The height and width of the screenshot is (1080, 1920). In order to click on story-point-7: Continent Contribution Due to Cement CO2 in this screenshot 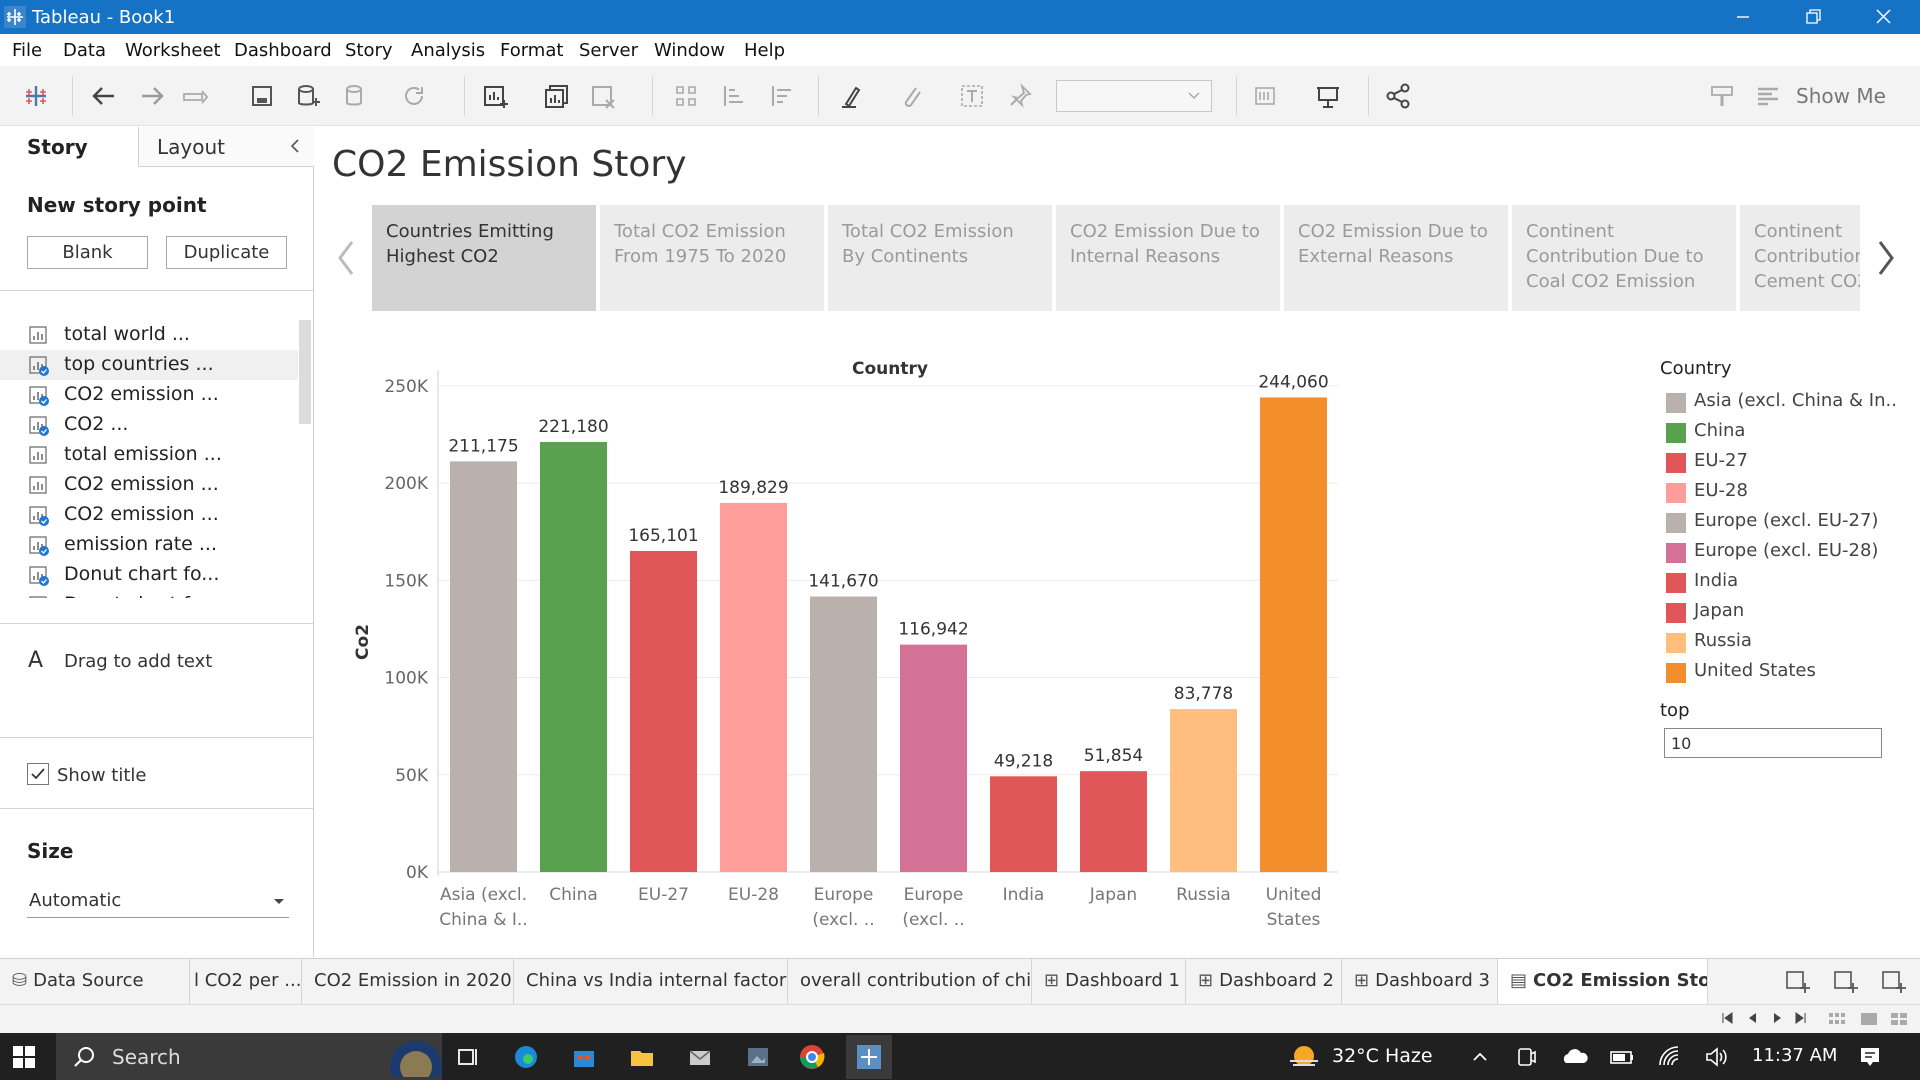, I will do `click(1800, 258)`.